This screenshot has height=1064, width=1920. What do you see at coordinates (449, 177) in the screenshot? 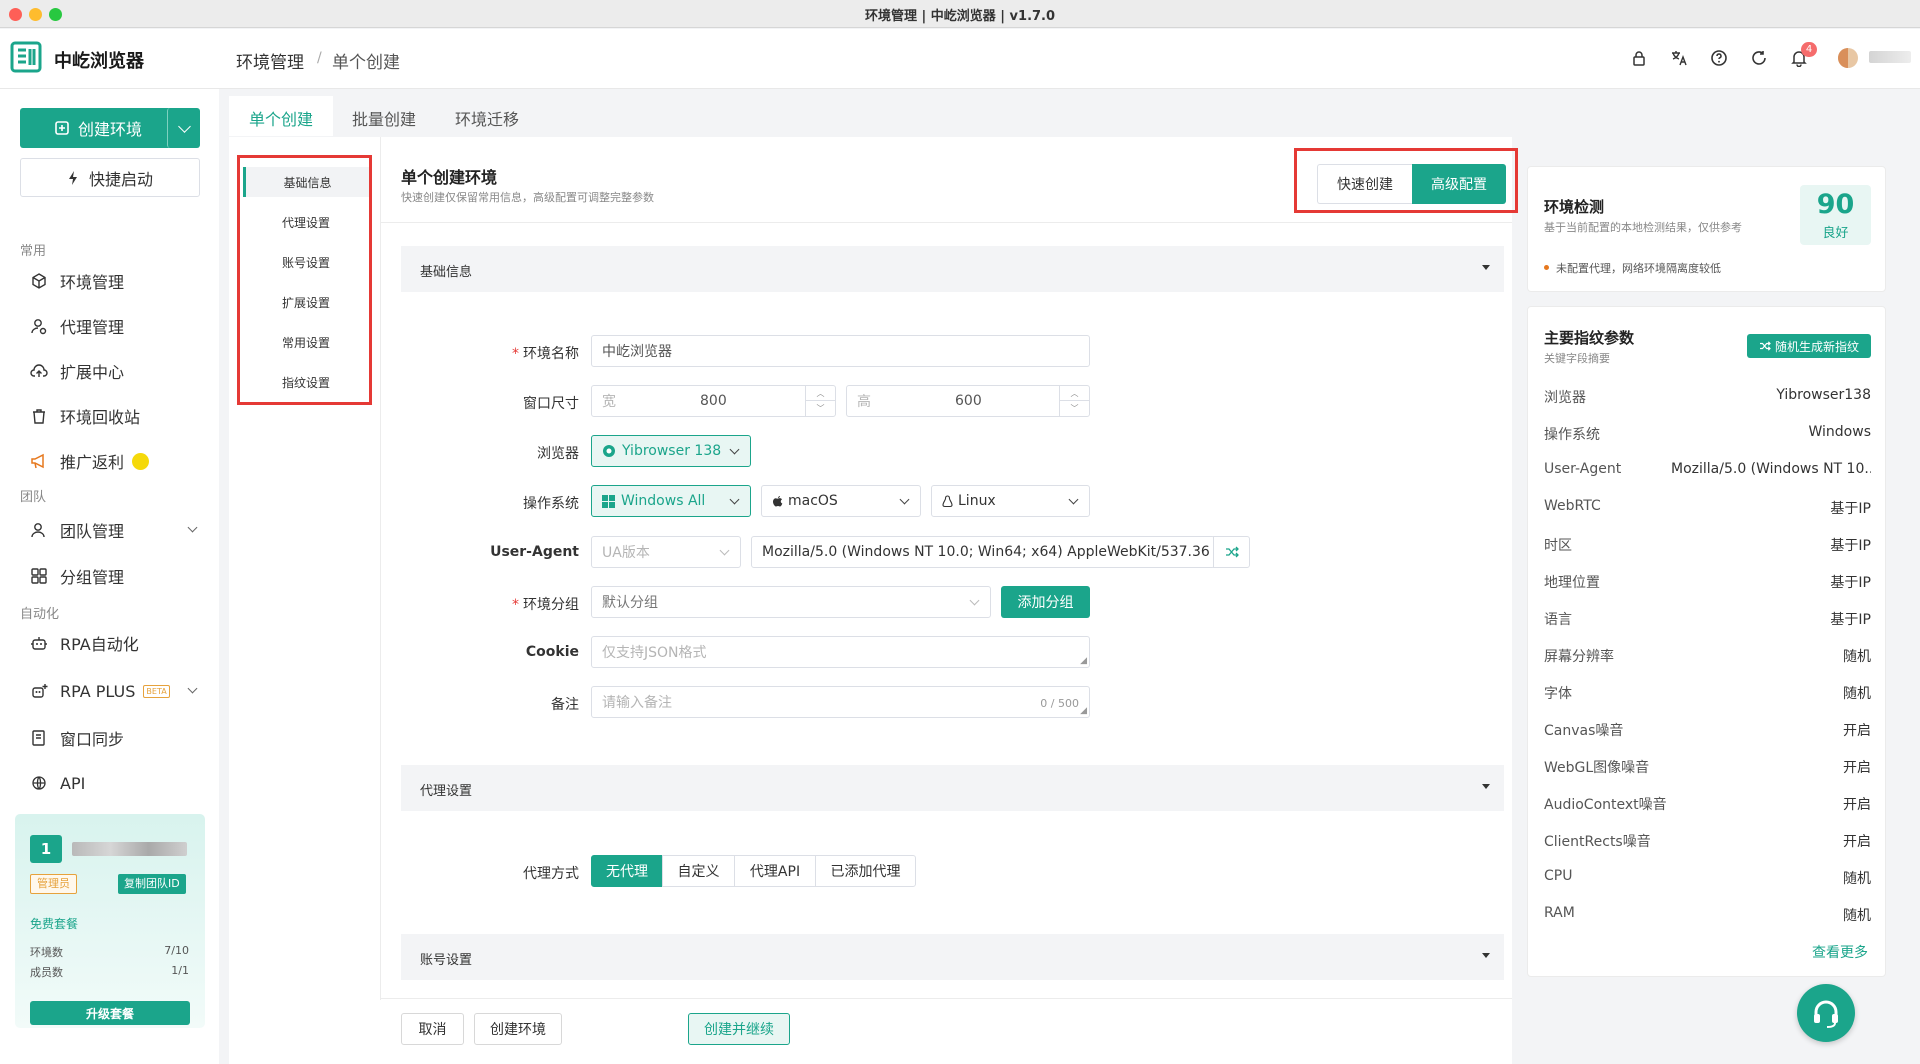
I see `form-title: 单个创建环境` at bounding box center [449, 177].